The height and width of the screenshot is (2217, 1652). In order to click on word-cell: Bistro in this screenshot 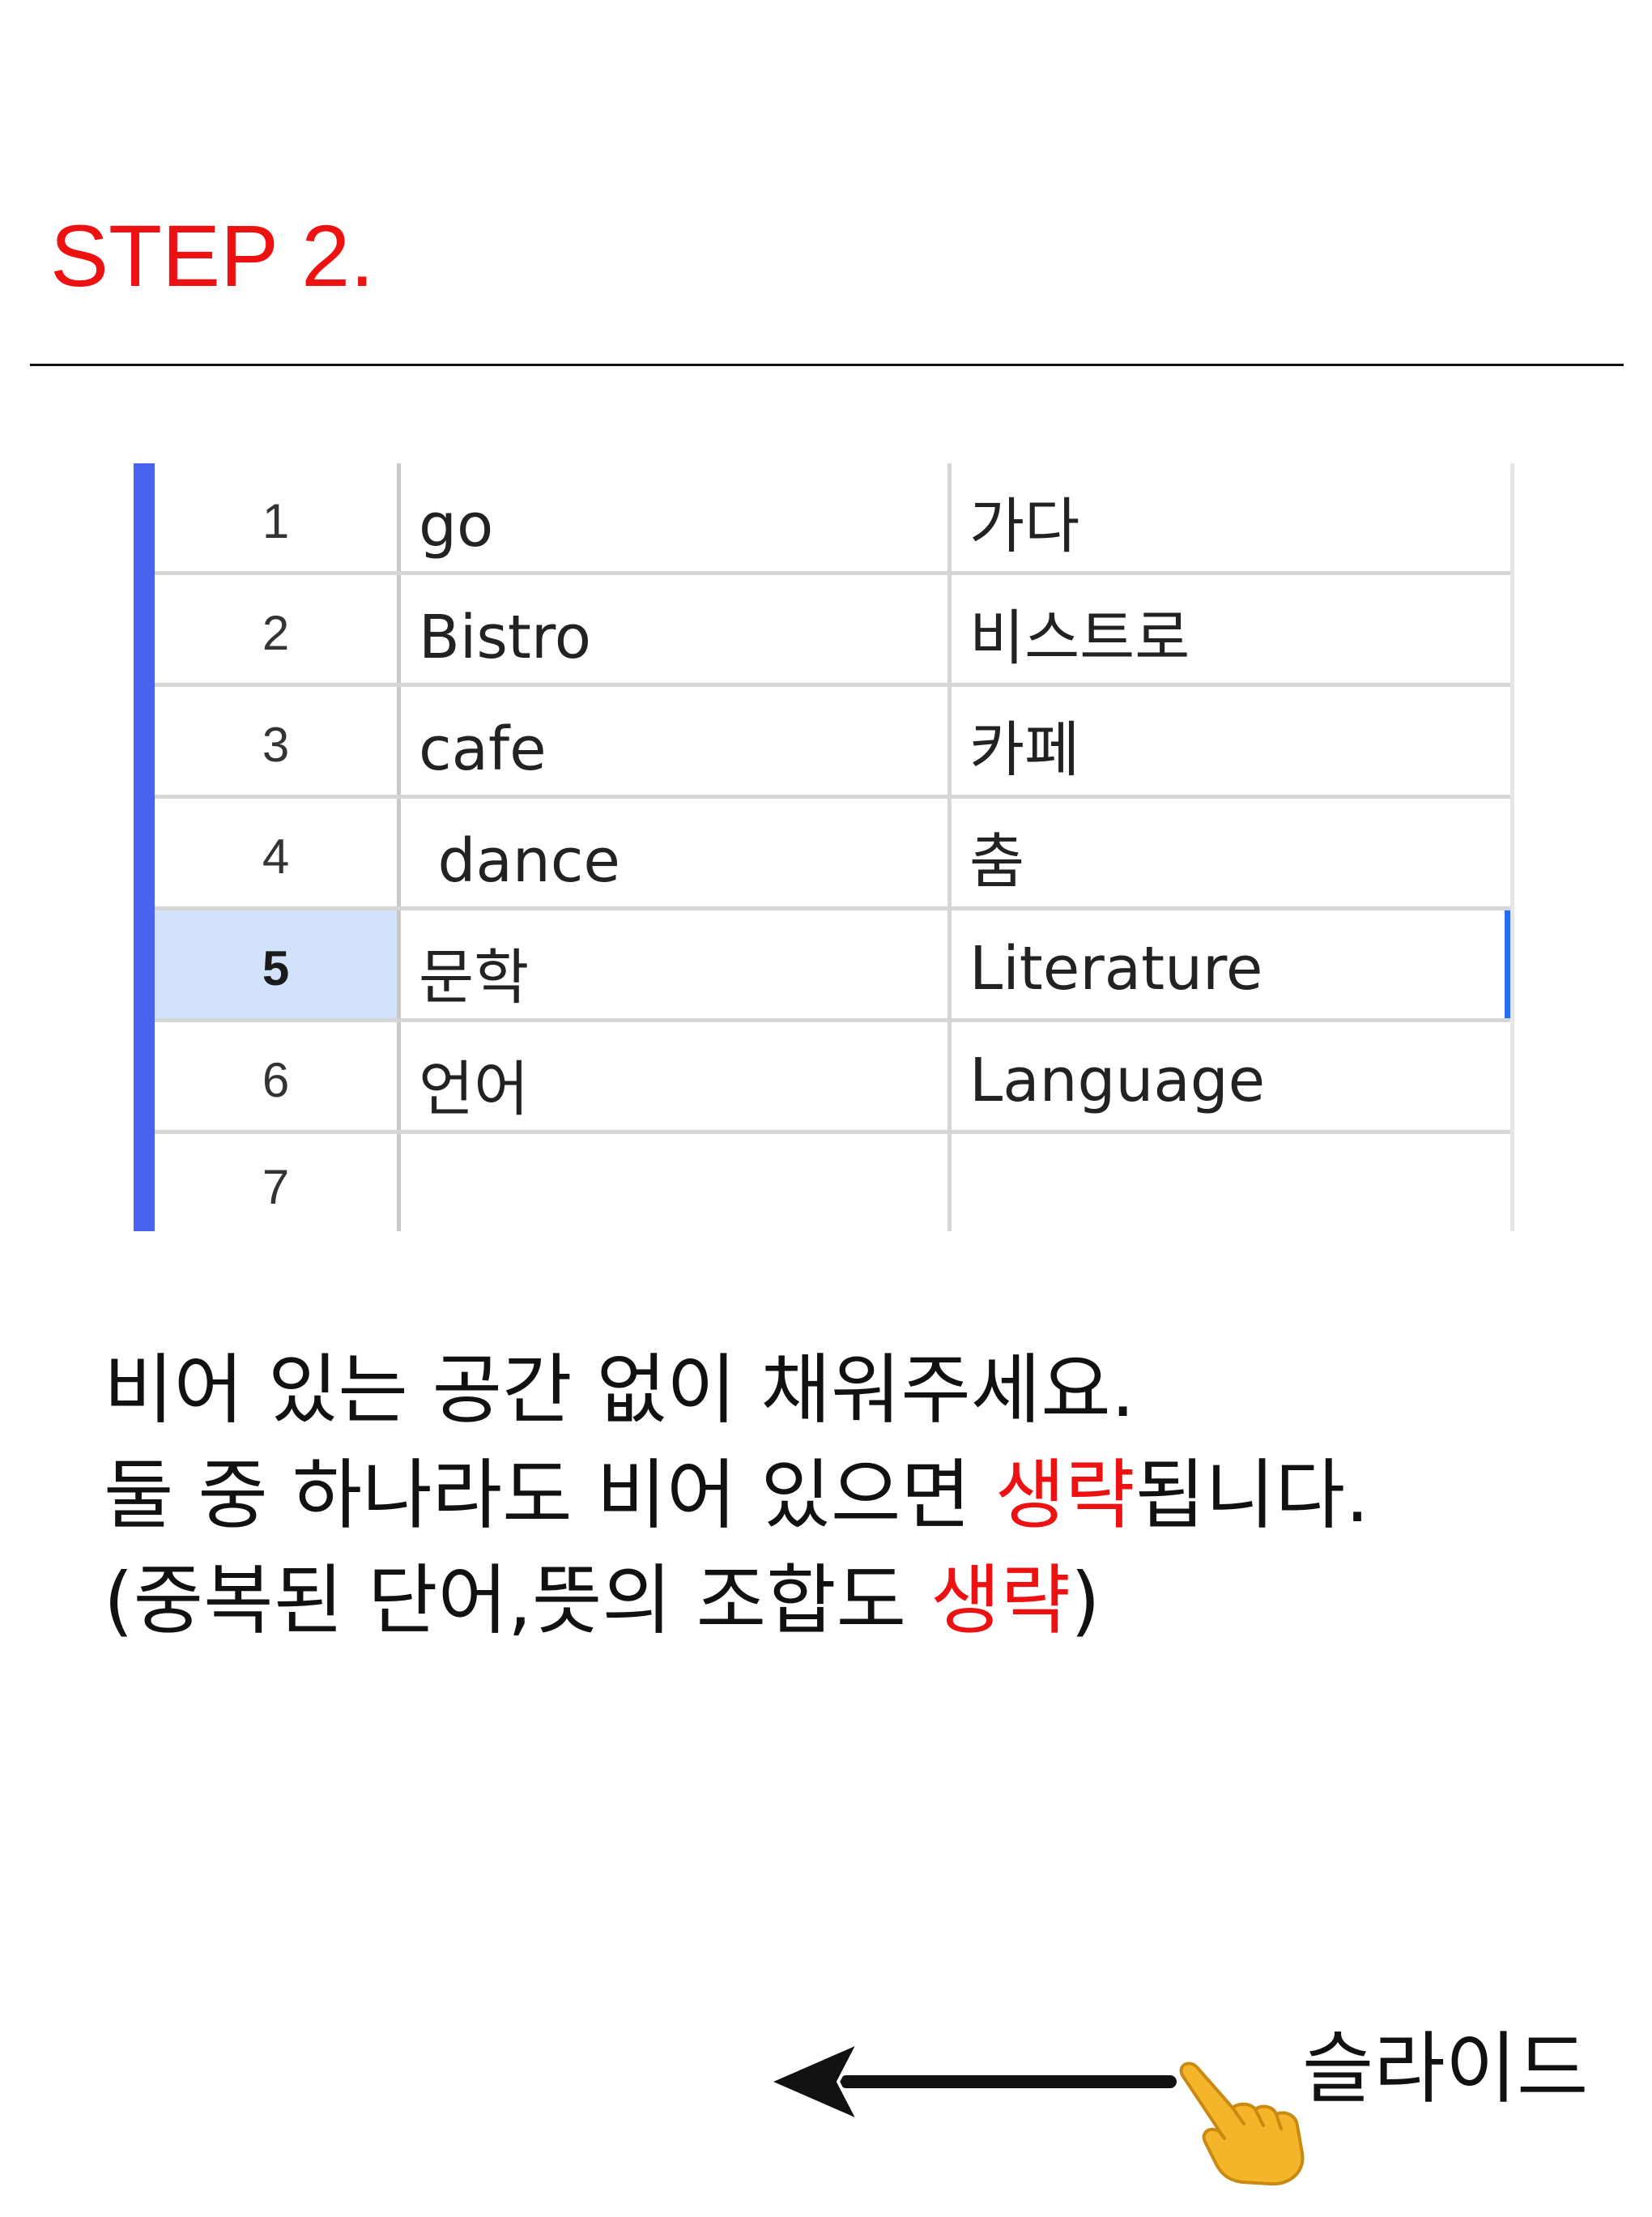, I will do `click(676, 629)`.